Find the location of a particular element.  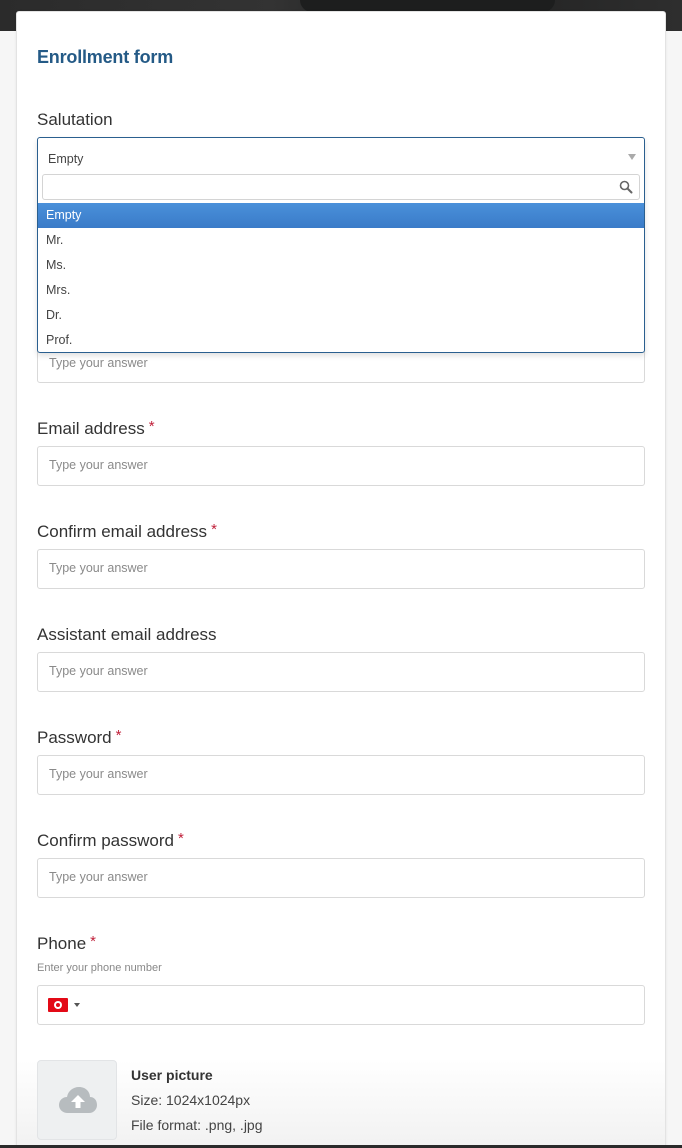

email-label-text: Email address is located at coordinates (91, 428).